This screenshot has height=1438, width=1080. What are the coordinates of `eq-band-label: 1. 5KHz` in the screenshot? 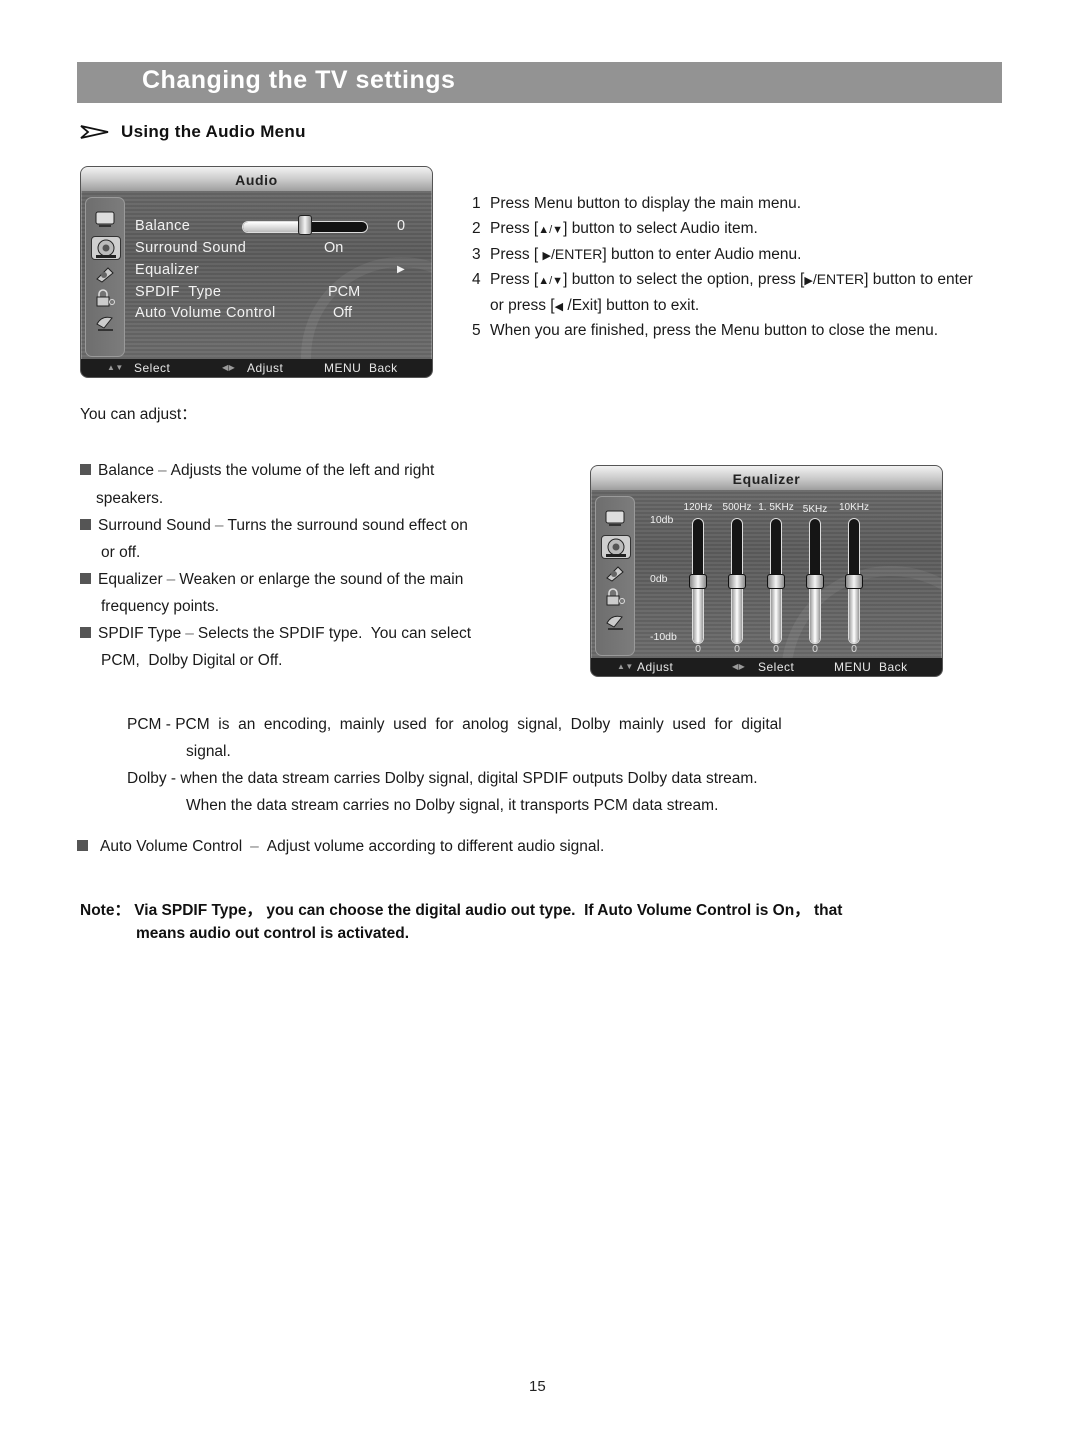 It's located at (776, 507).